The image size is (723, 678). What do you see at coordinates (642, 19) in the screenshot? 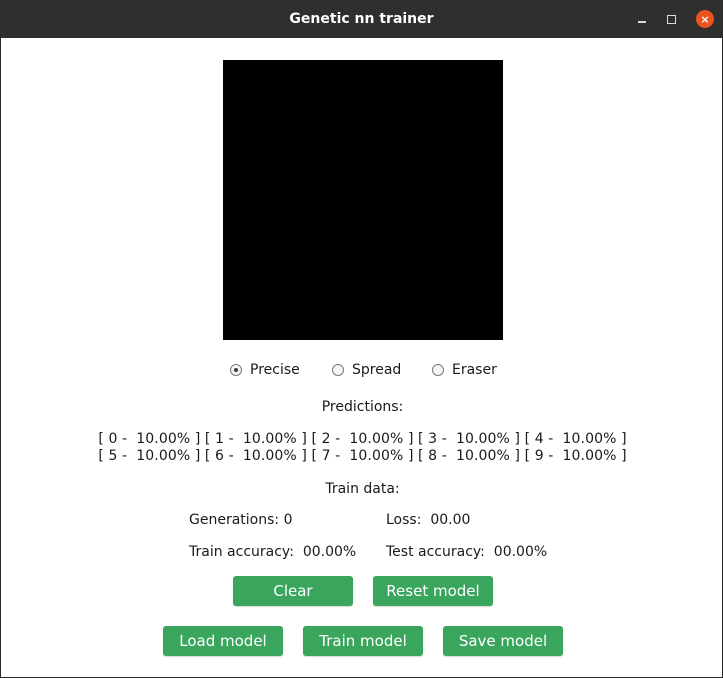
I see `minimize-button` at bounding box center [642, 19].